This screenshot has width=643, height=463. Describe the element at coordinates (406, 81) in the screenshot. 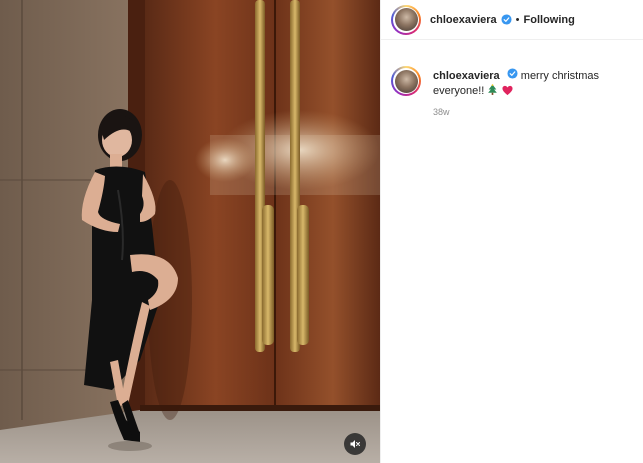

I see `caption-avatar` at that location.